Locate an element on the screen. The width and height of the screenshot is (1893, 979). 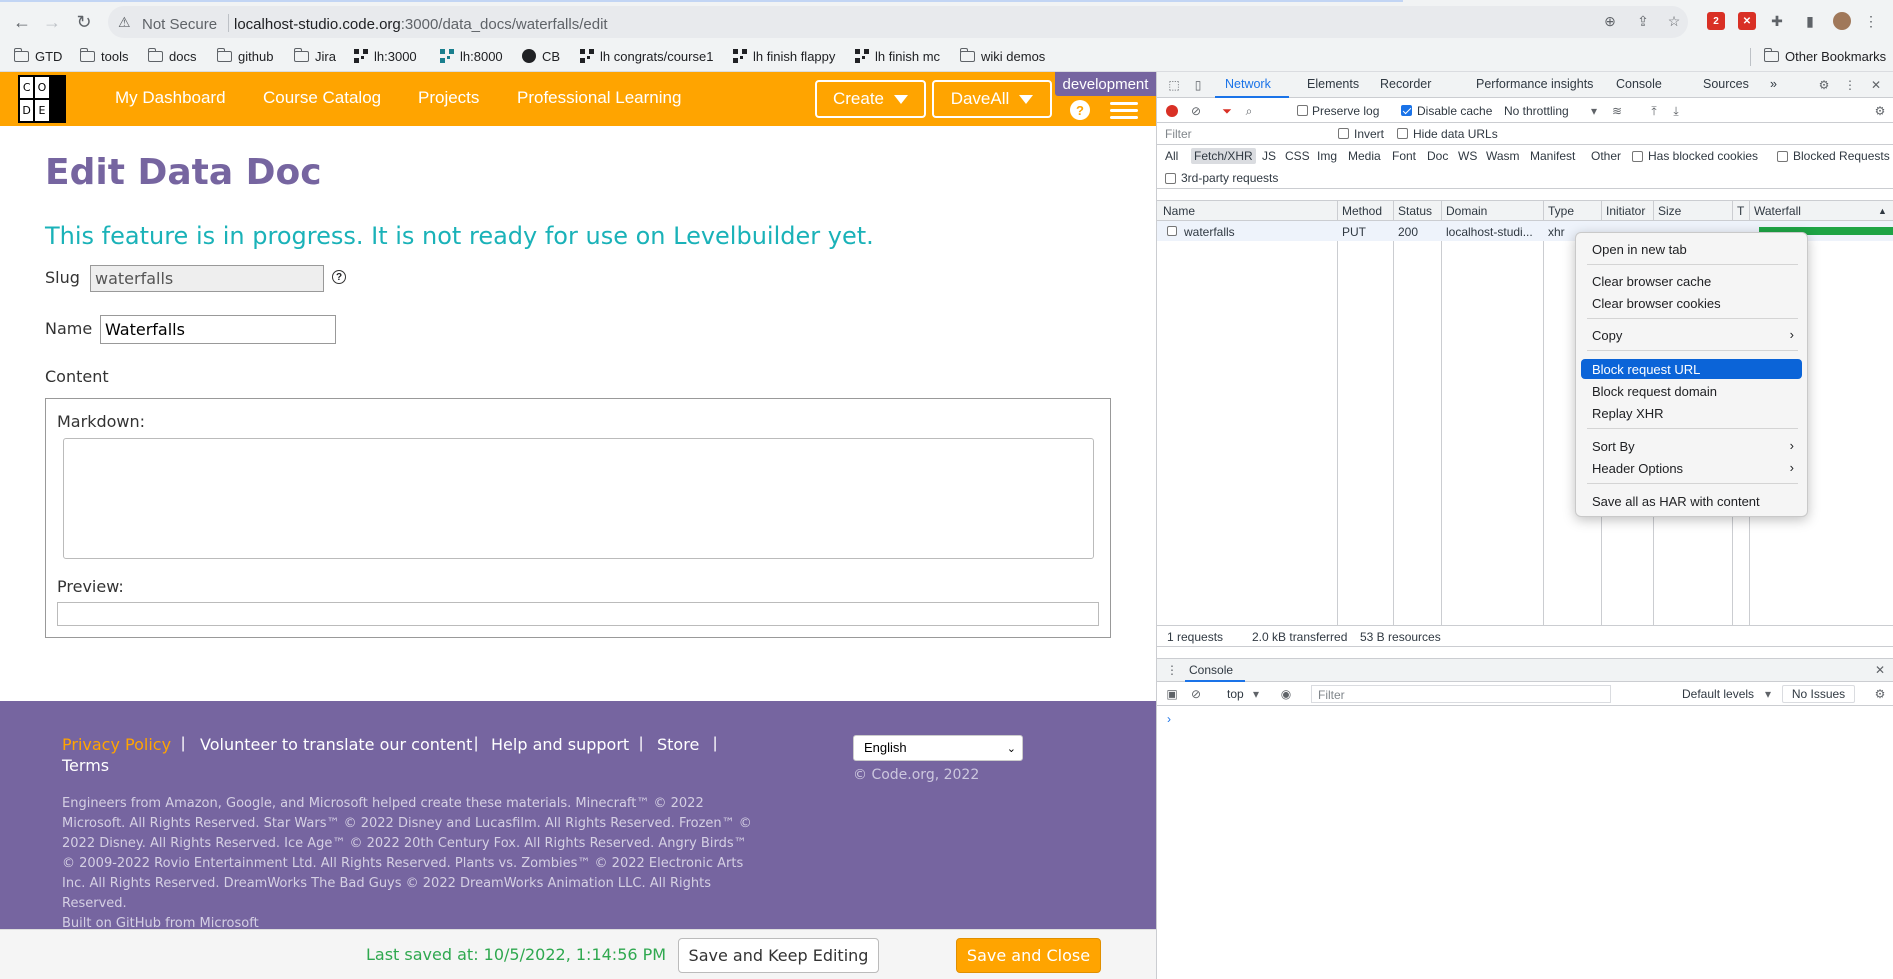
hamburger-menu-icon is located at coordinates (1124, 111).